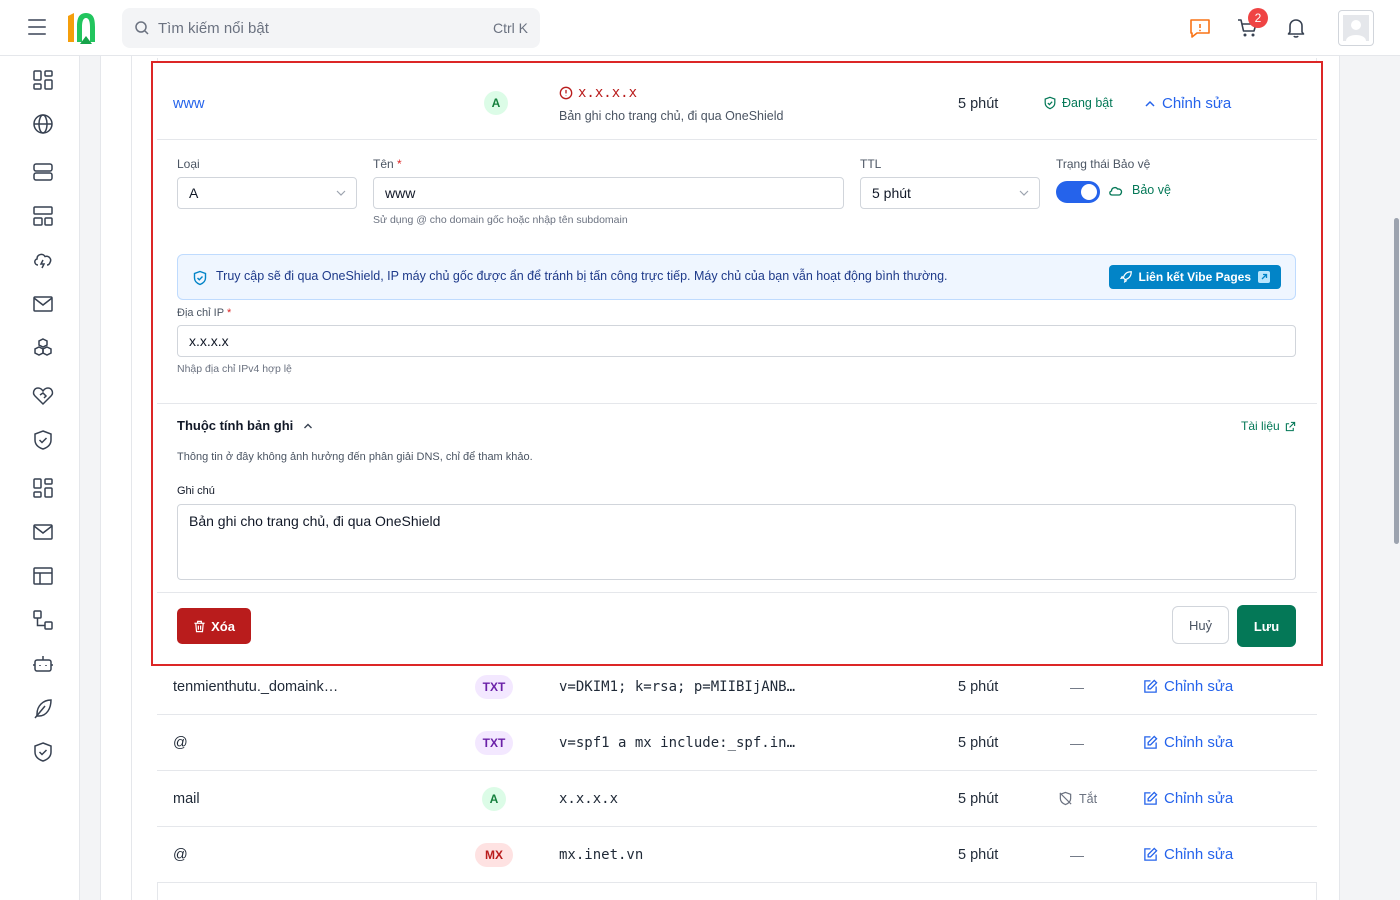 The height and width of the screenshot is (900, 1400). Describe the element at coordinates (194, 193) in the screenshot. I see `type-select-value: A` at that location.